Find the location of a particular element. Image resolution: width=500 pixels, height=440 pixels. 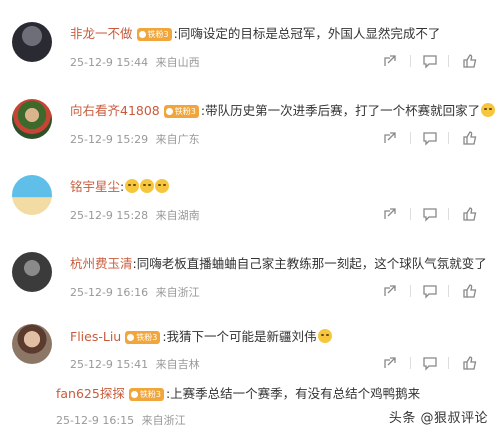

comment-username: 杭州费玉清 is located at coordinates (101, 263).